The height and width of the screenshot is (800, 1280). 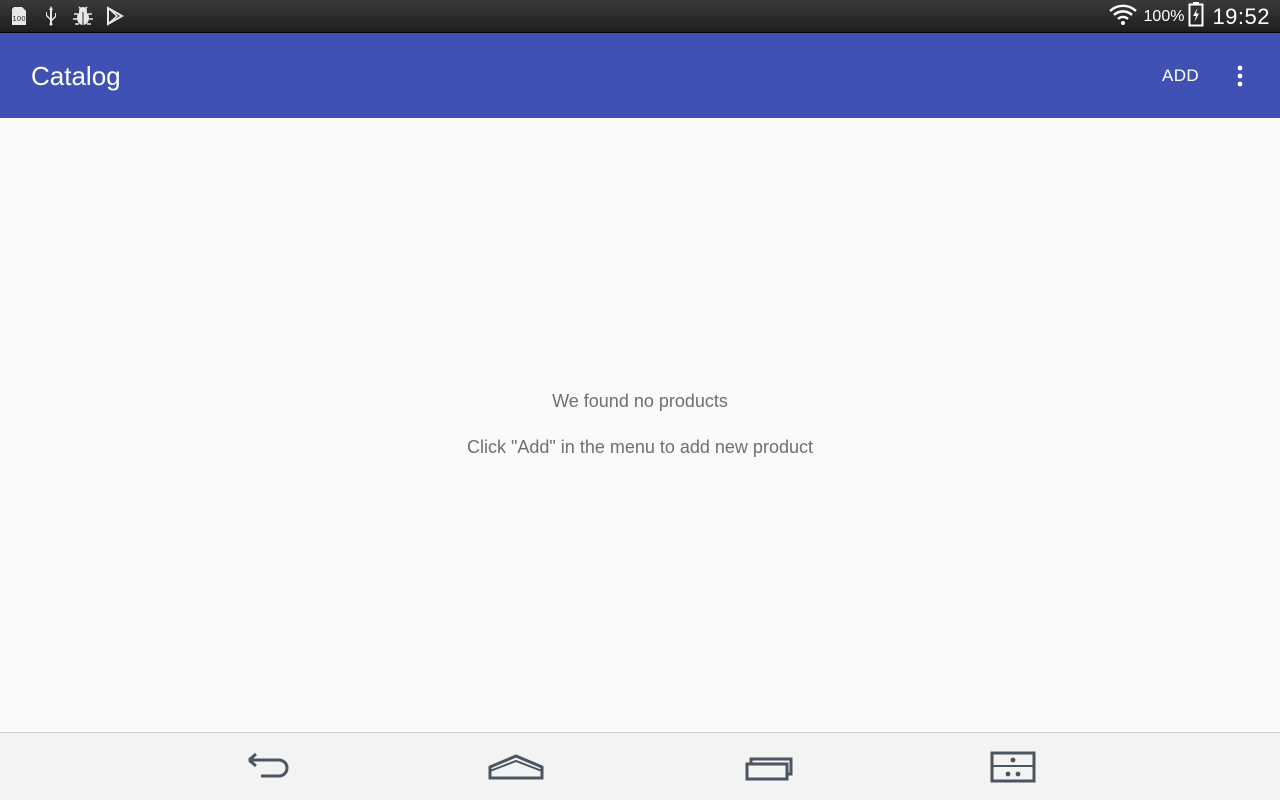 I want to click on notification-icons: 100, so click(x=67, y=16).